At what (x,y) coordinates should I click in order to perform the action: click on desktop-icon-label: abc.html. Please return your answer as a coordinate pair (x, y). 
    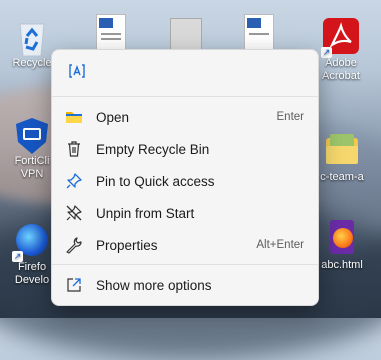
    Looking at the image, I should click on (342, 265).